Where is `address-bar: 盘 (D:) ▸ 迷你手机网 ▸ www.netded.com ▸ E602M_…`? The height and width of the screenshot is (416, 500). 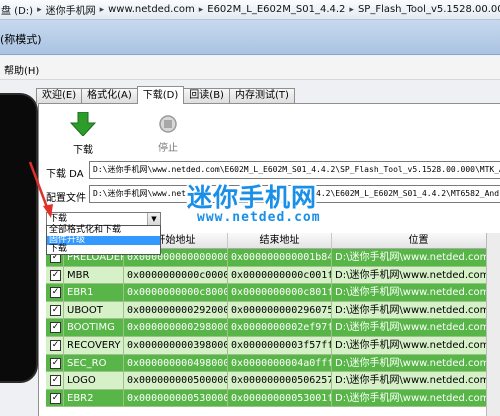 address-bar: 盘 (D:) ▸ 迷你手机网 ▸ www.netded.com ▸ E602M_… is located at coordinates (250, 10).